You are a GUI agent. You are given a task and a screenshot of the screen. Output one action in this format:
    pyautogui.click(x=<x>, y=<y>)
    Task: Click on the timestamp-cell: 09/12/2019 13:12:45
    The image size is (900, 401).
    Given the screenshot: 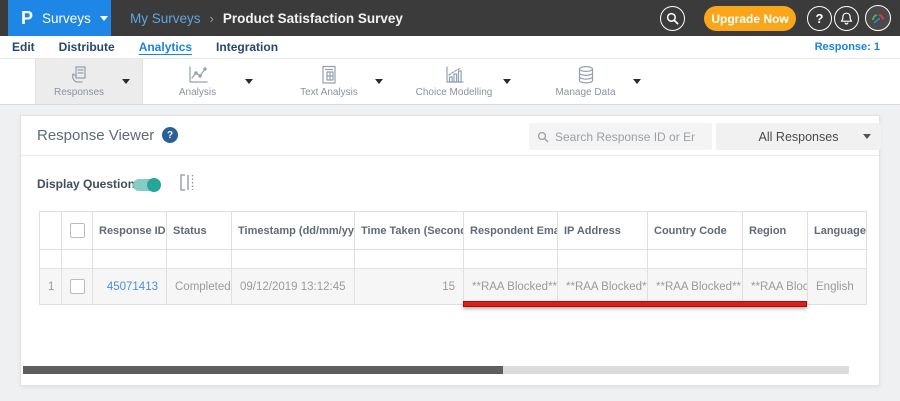 What is the action you would take?
    pyautogui.click(x=293, y=286)
    